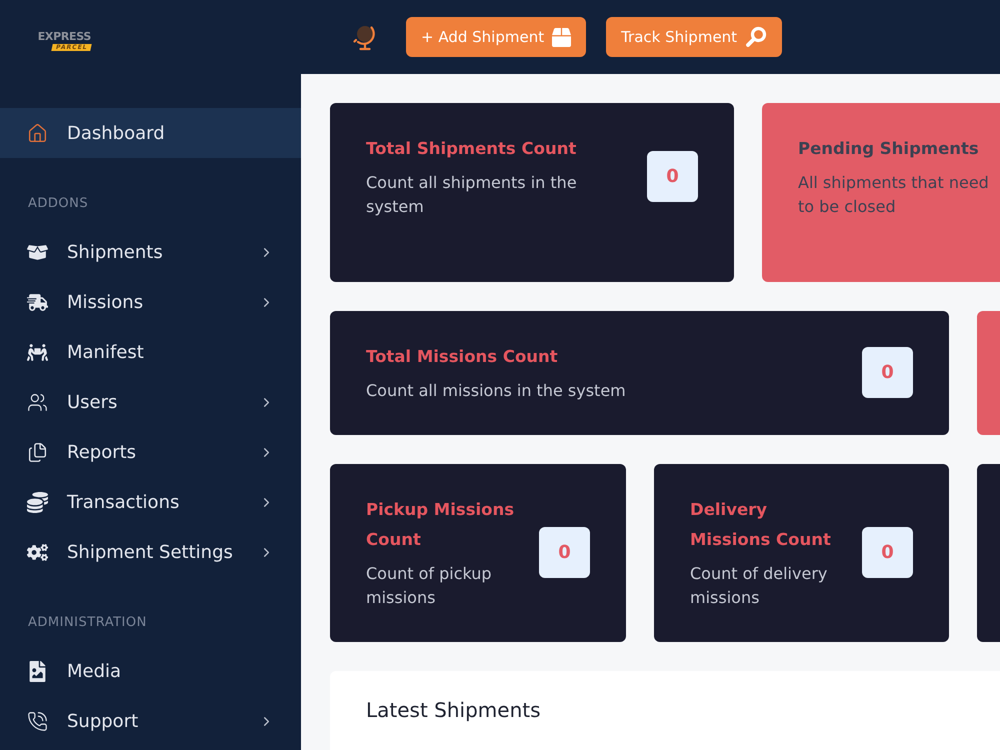  I want to click on card-description: Count of pickup missions, so click(429, 586).